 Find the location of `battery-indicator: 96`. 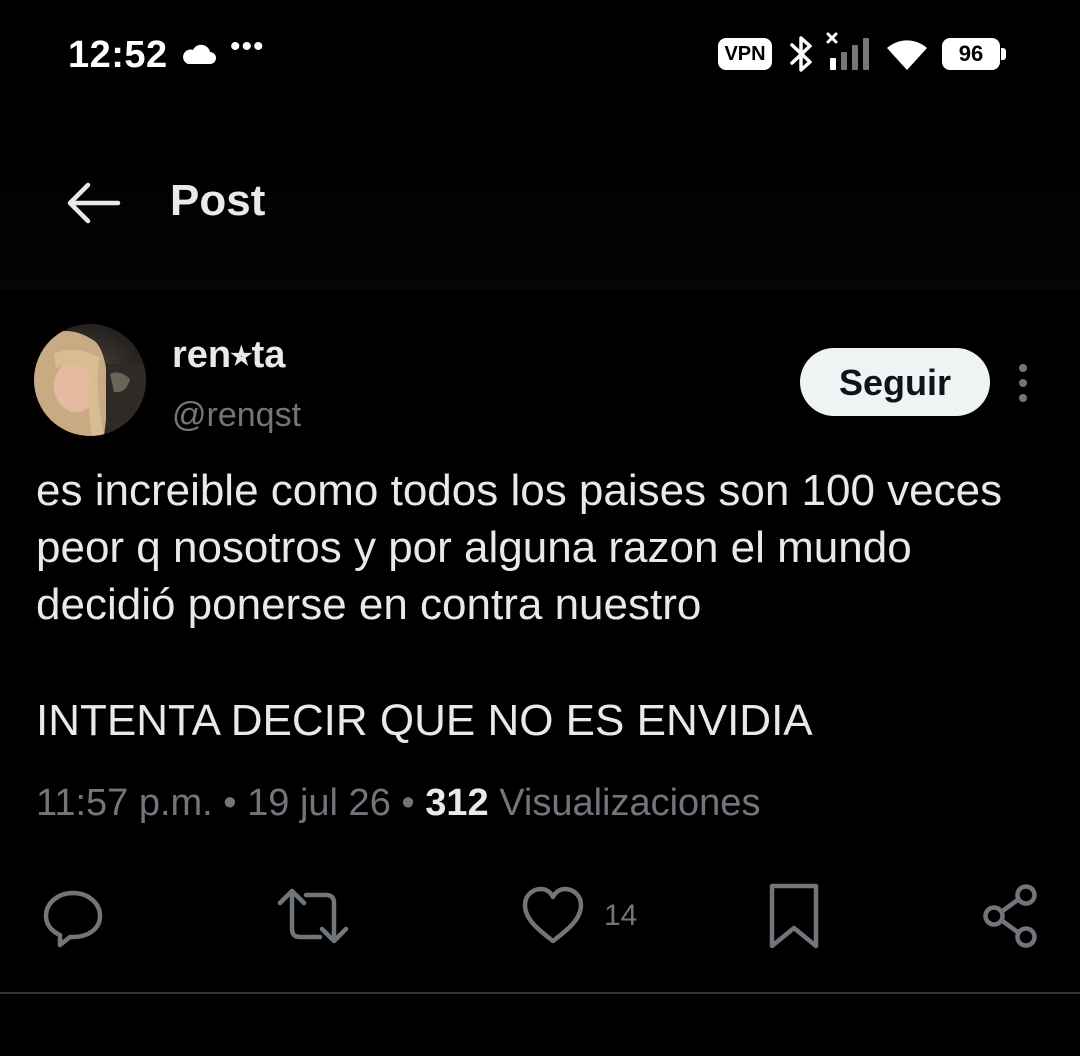

battery-indicator: 96 is located at coordinates (974, 54).